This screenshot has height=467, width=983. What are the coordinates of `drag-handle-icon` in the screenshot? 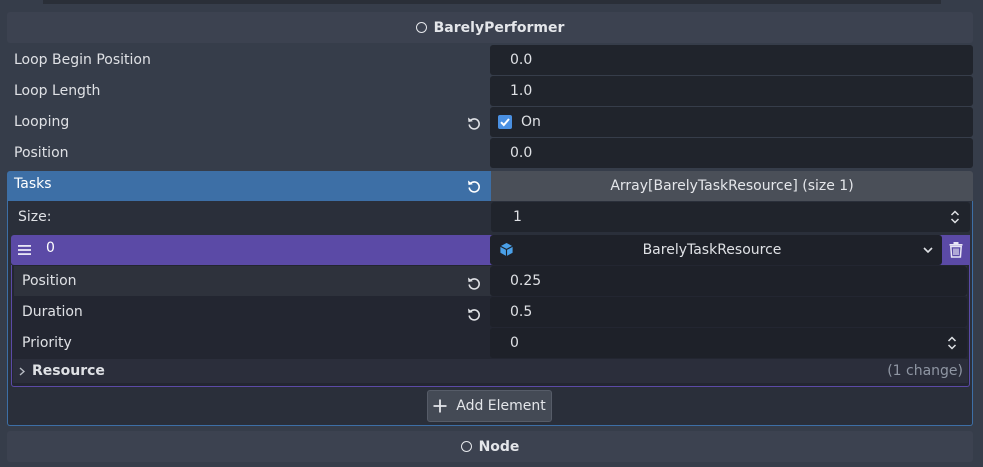 It's located at (24, 250).